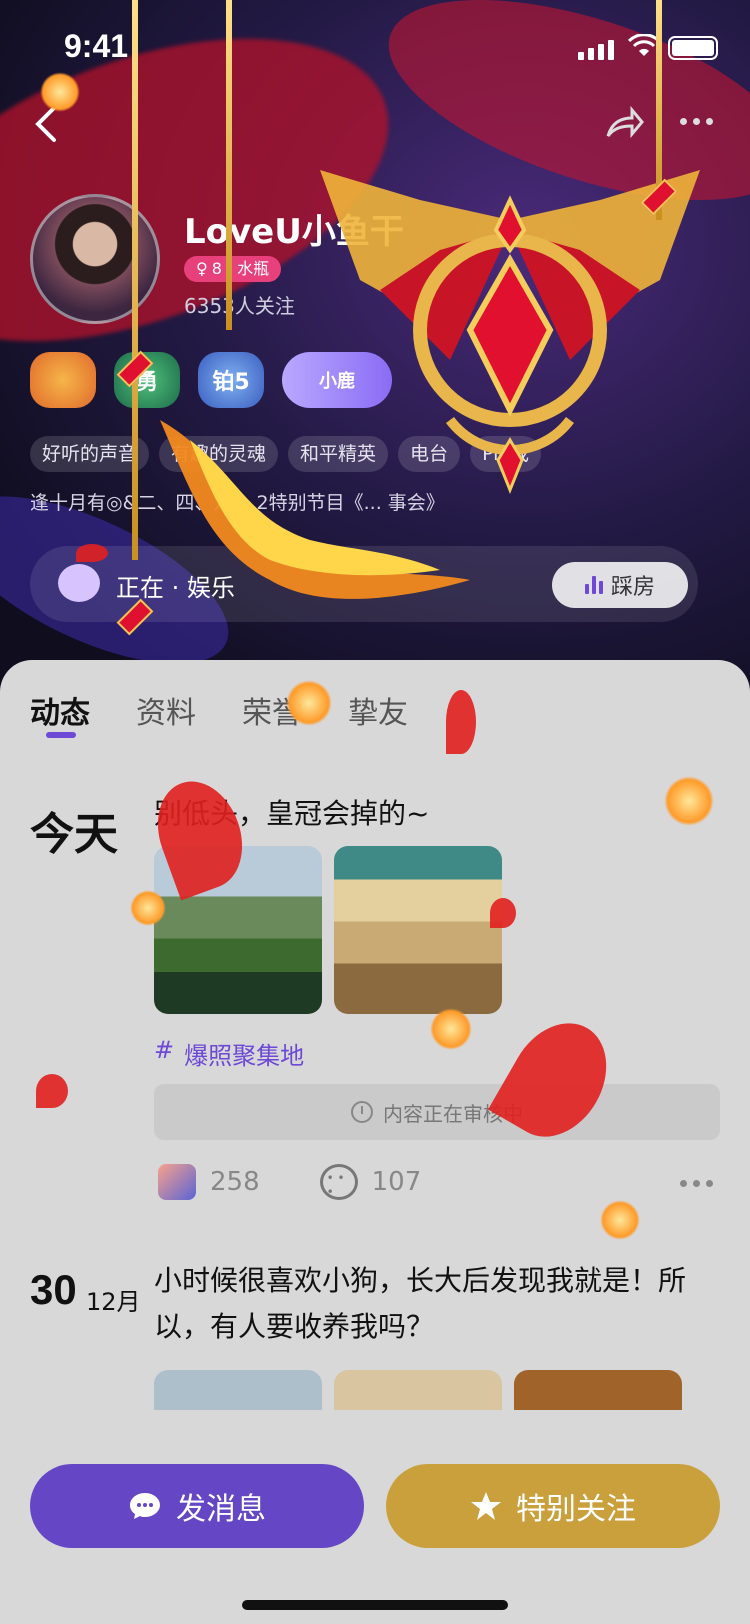 The width and height of the screenshot is (750, 1624). What do you see at coordinates (315, 509) in the screenshot?
I see `flame-effect-icon` at bounding box center [315, 509].